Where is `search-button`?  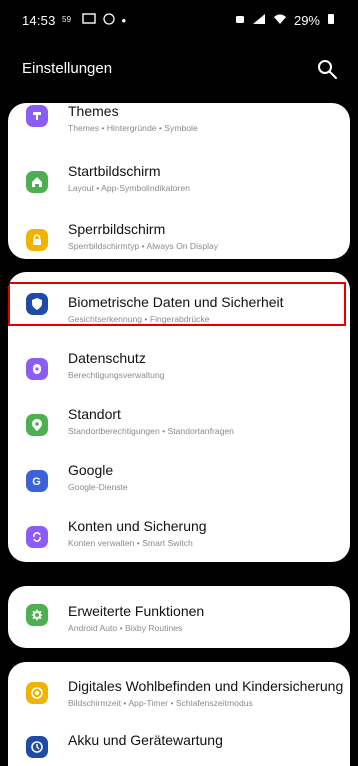
search-button is located at coordinates (327, 69).